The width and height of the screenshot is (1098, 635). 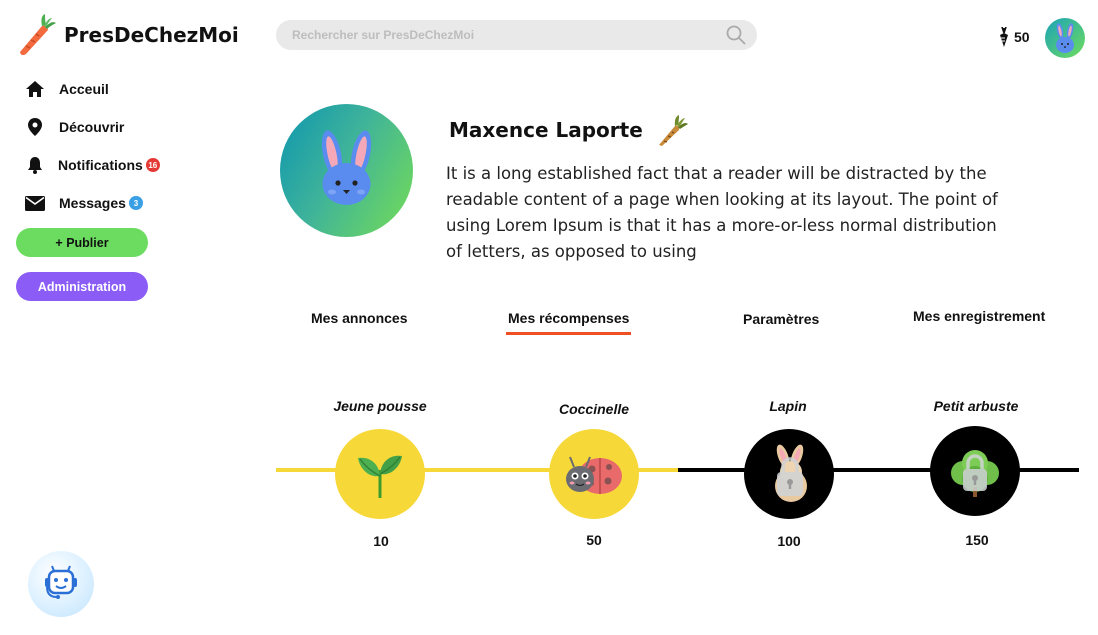 I want to click on location-pin-icon, so click(x=35, y=127).